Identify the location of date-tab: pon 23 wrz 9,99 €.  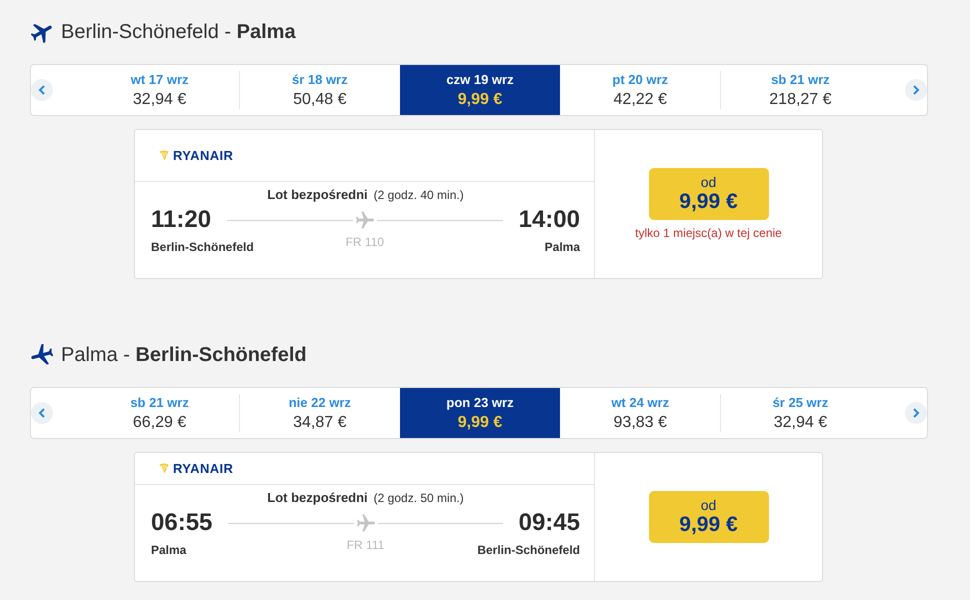
(480, 413).